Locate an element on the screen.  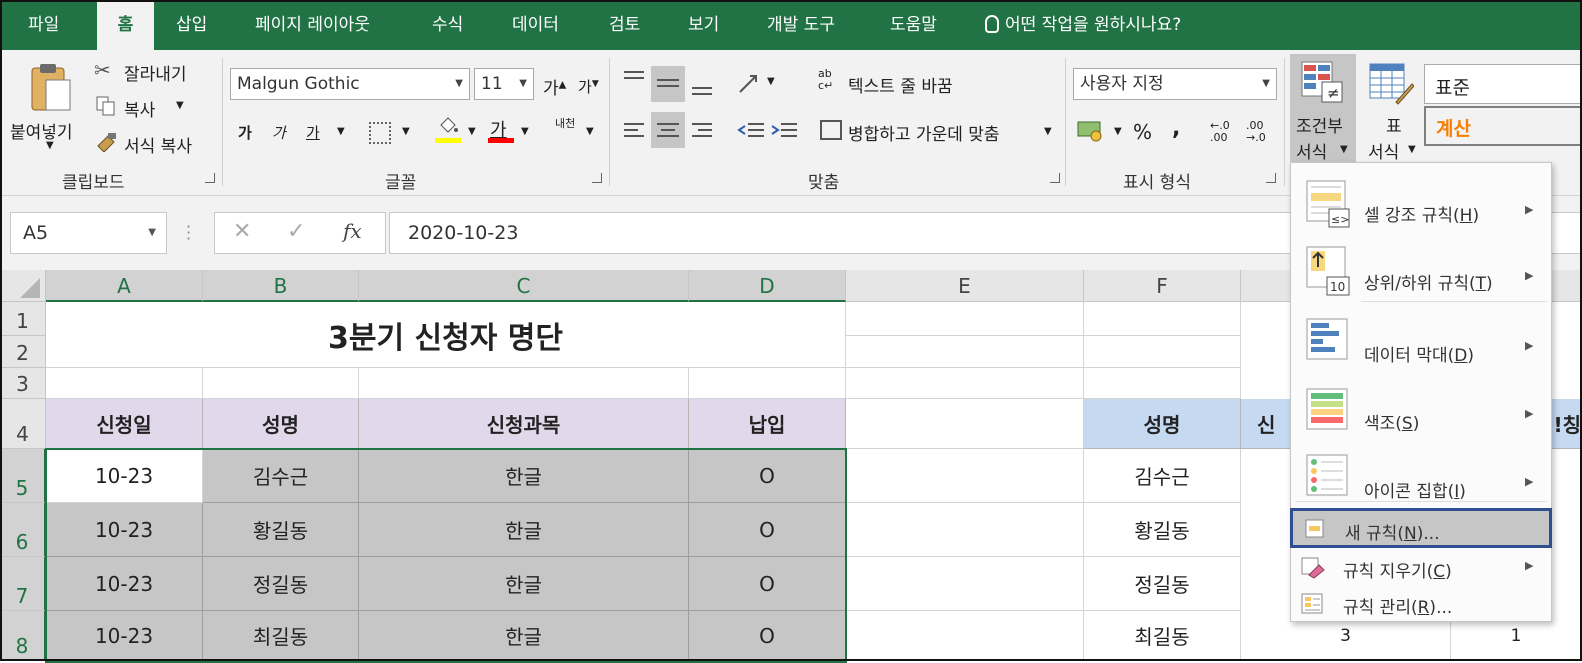
cut-button: ✂ 잘라내기 is located at coordinates (149, 71).